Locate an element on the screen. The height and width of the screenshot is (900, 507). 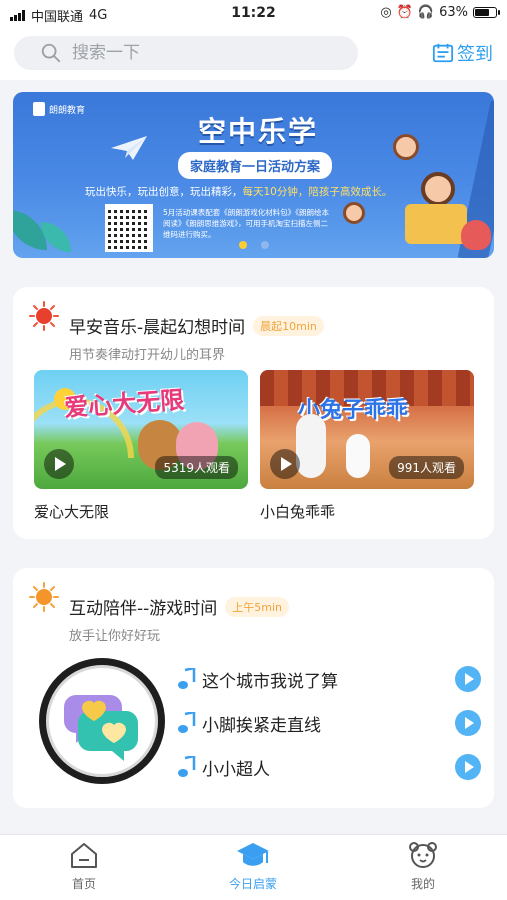
battery-icon is located at coordinates (486, 12).